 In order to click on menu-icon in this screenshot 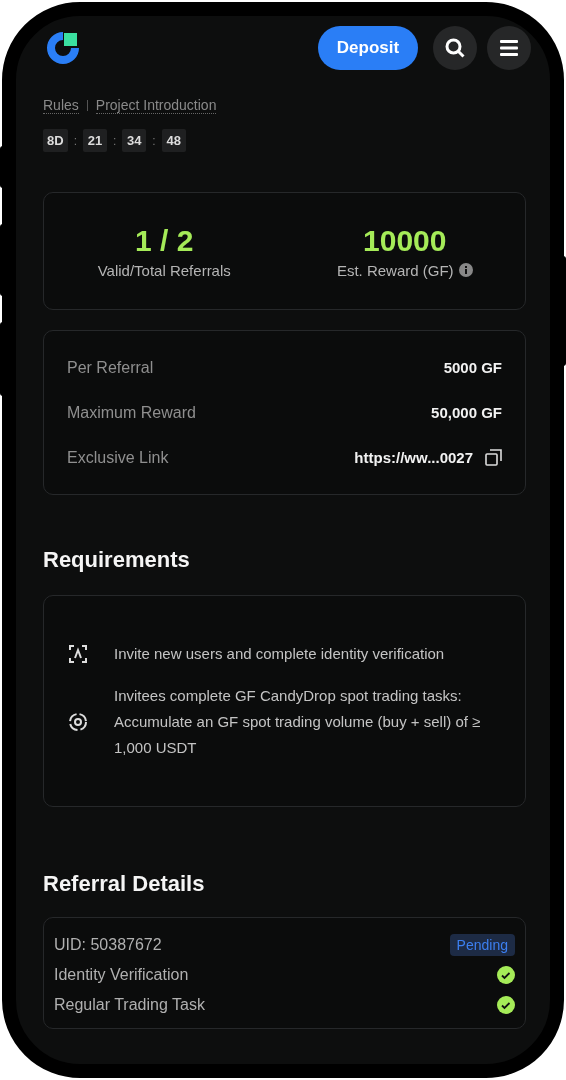, I will do `click(509, 48)`.